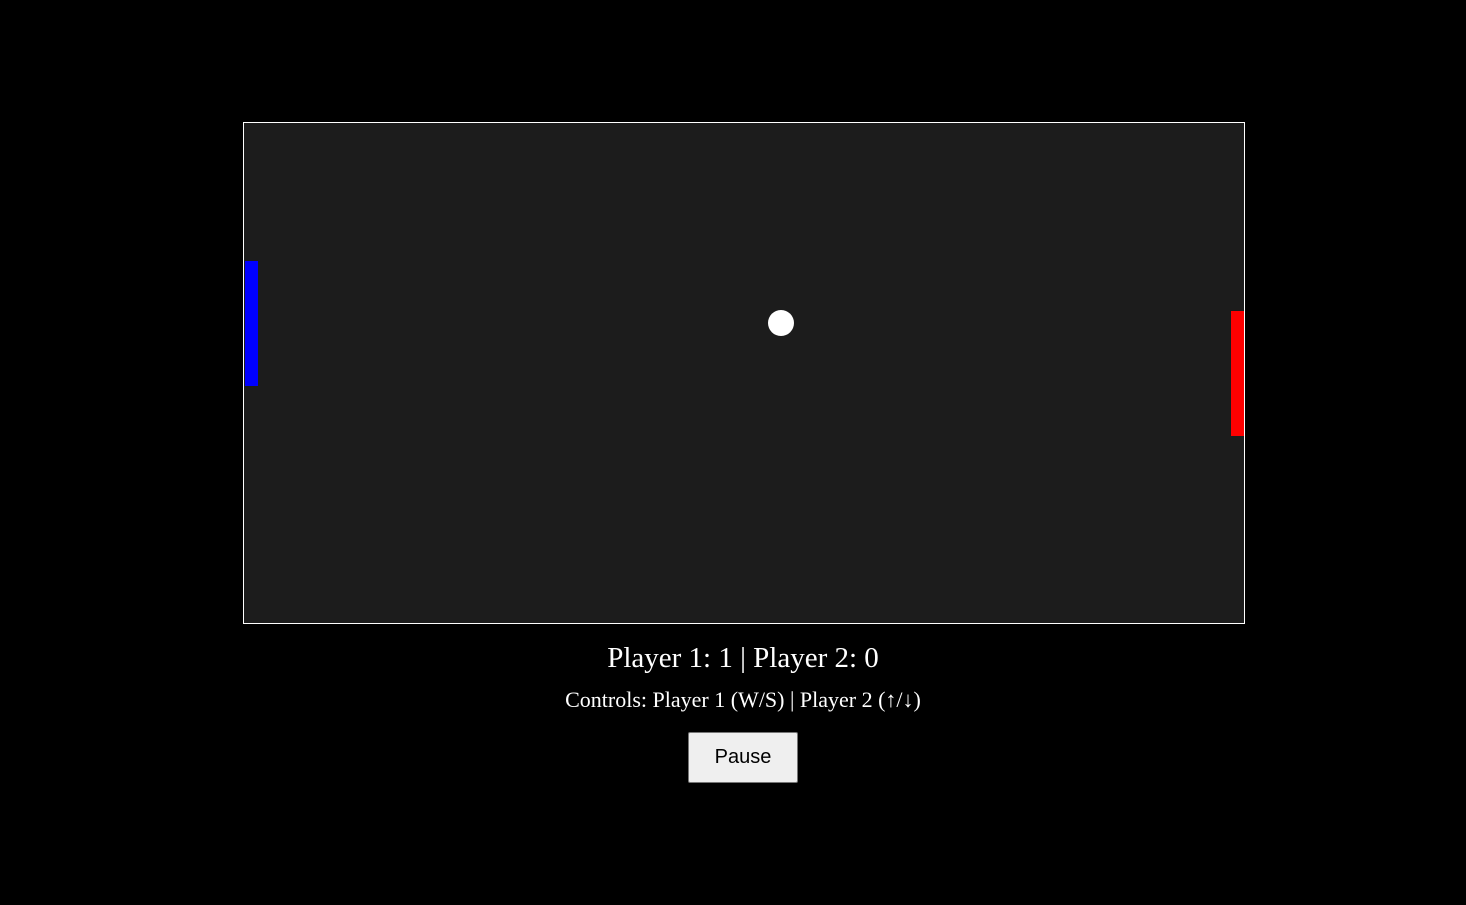 Image resolution: width=1466 pixels, height=905 pixels. What do you see at coordinates (743, 757) in the screenshot?
I see `pause-button: Pause` at bounding box center [743, 757].